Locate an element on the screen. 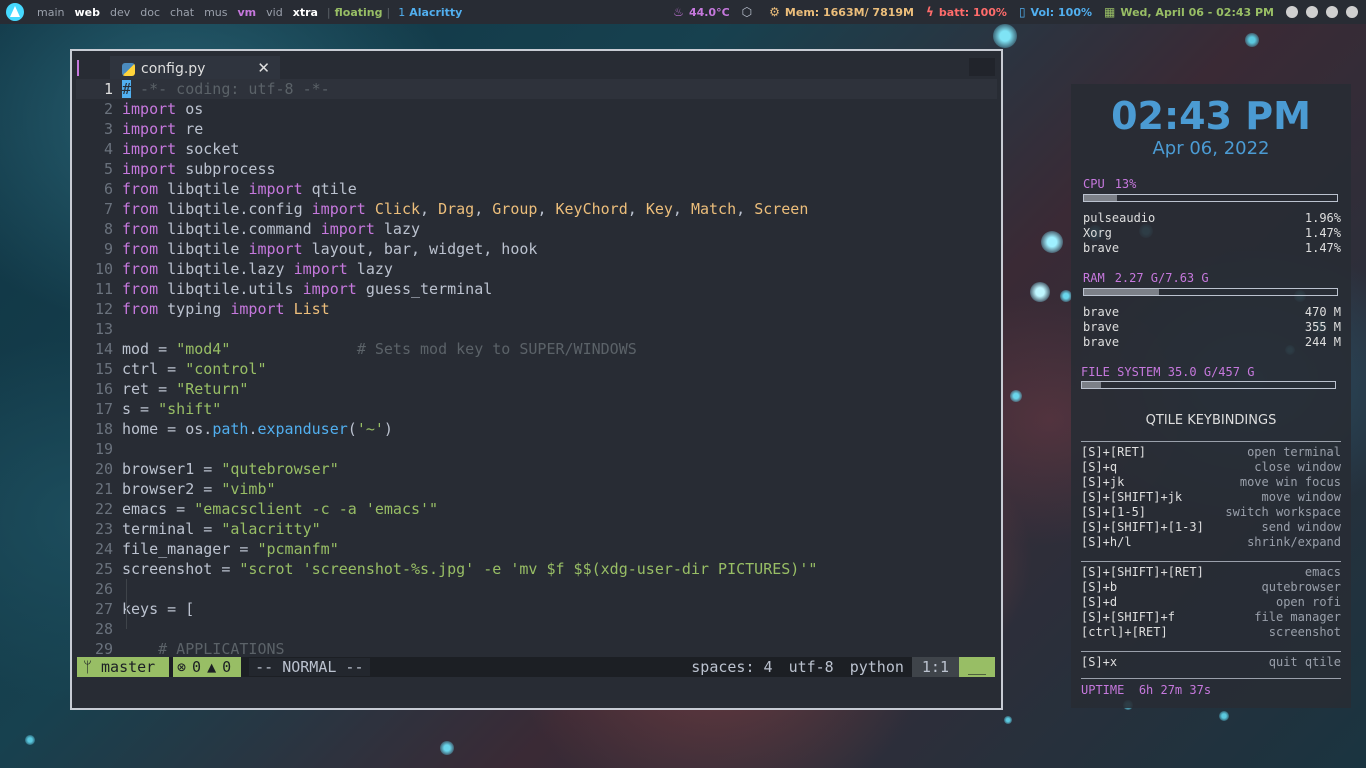 This screenshot has width=1366, height=768. code-line: 2 import os is located at coordinates (536, 109).